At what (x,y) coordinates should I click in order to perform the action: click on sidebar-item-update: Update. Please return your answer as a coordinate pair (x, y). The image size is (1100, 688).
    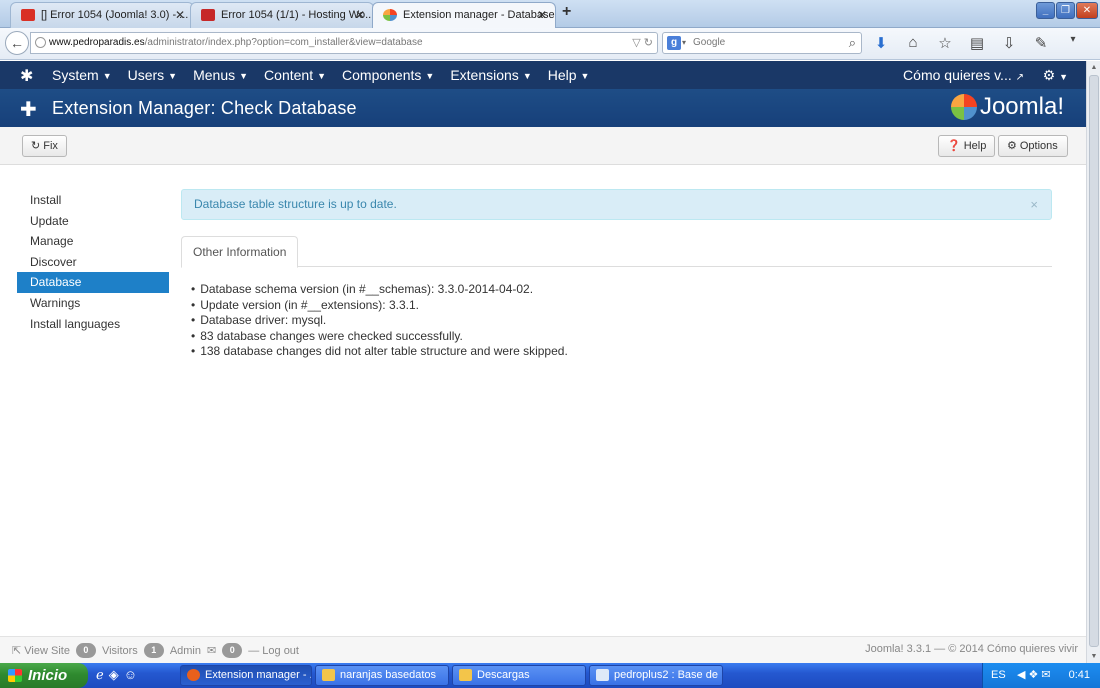
    Looking at the image, I should click on (93, 221).